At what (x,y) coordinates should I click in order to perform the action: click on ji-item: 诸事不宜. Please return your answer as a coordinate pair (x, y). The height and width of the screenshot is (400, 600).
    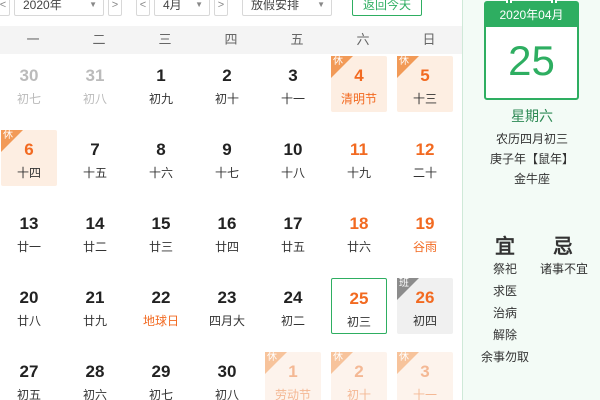
    Looking at the image, I should click on (563, 269).